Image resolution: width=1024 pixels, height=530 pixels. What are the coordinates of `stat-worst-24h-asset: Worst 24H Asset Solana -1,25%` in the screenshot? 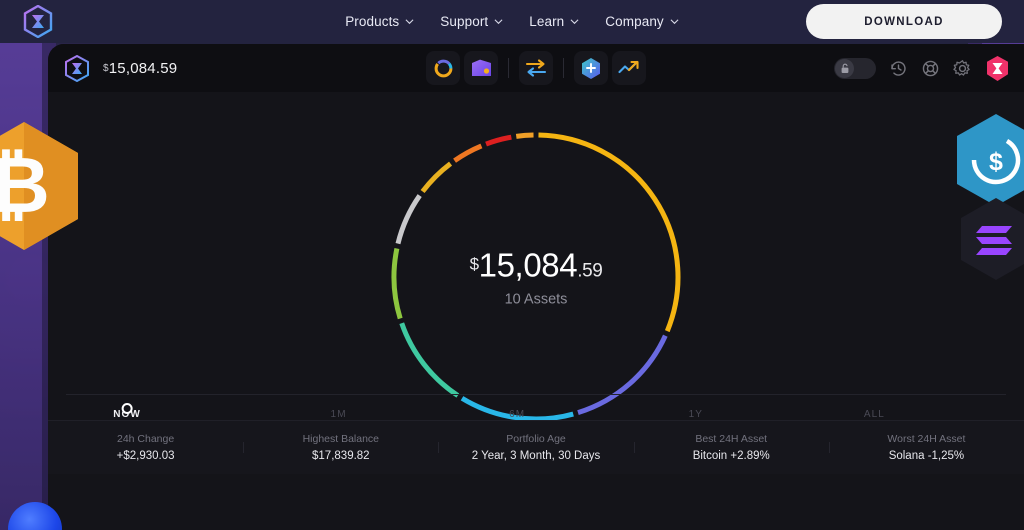 It's located at (926, 447).